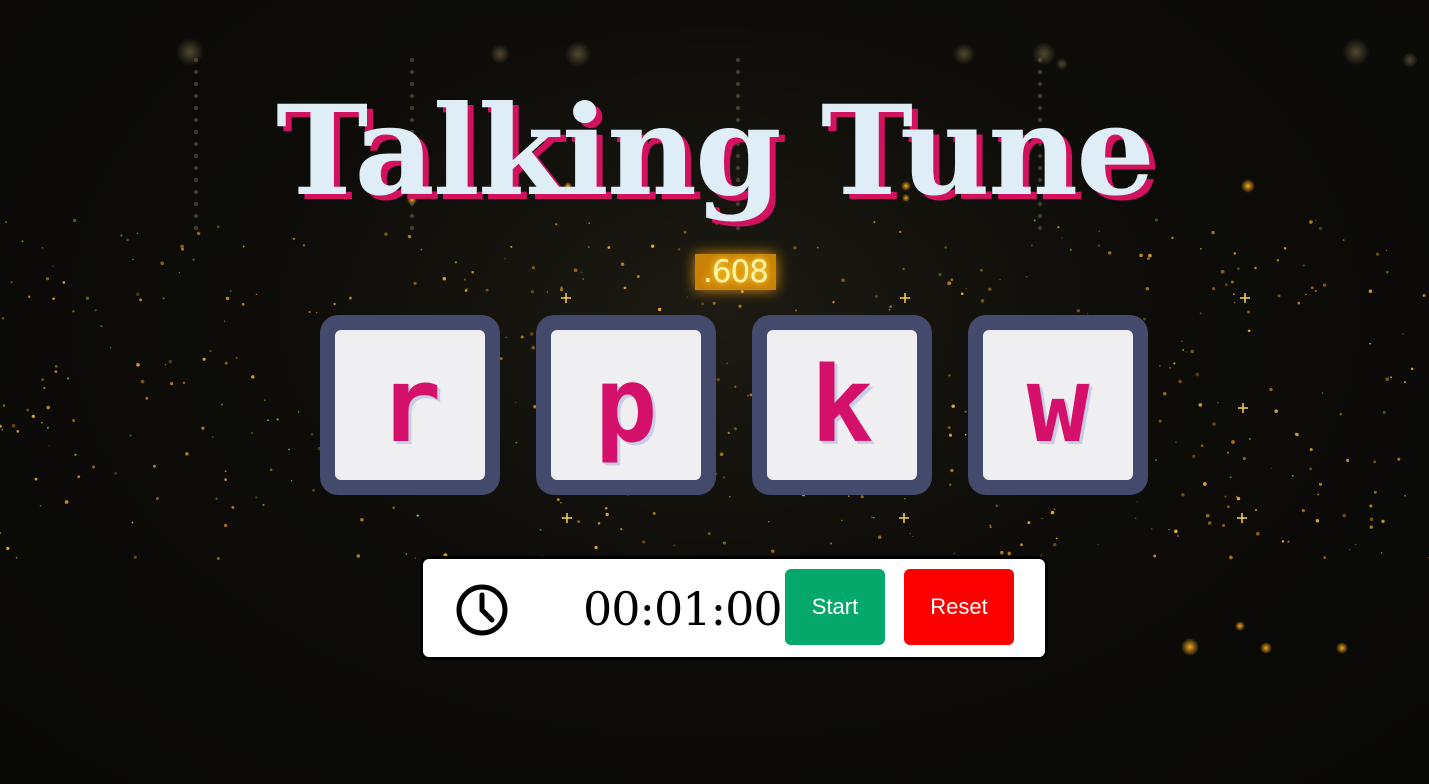  What do you see at coordinates (735, 272) in the screenshot?
I see `background-neon-counter: .608` at bounding box center [735, 272].